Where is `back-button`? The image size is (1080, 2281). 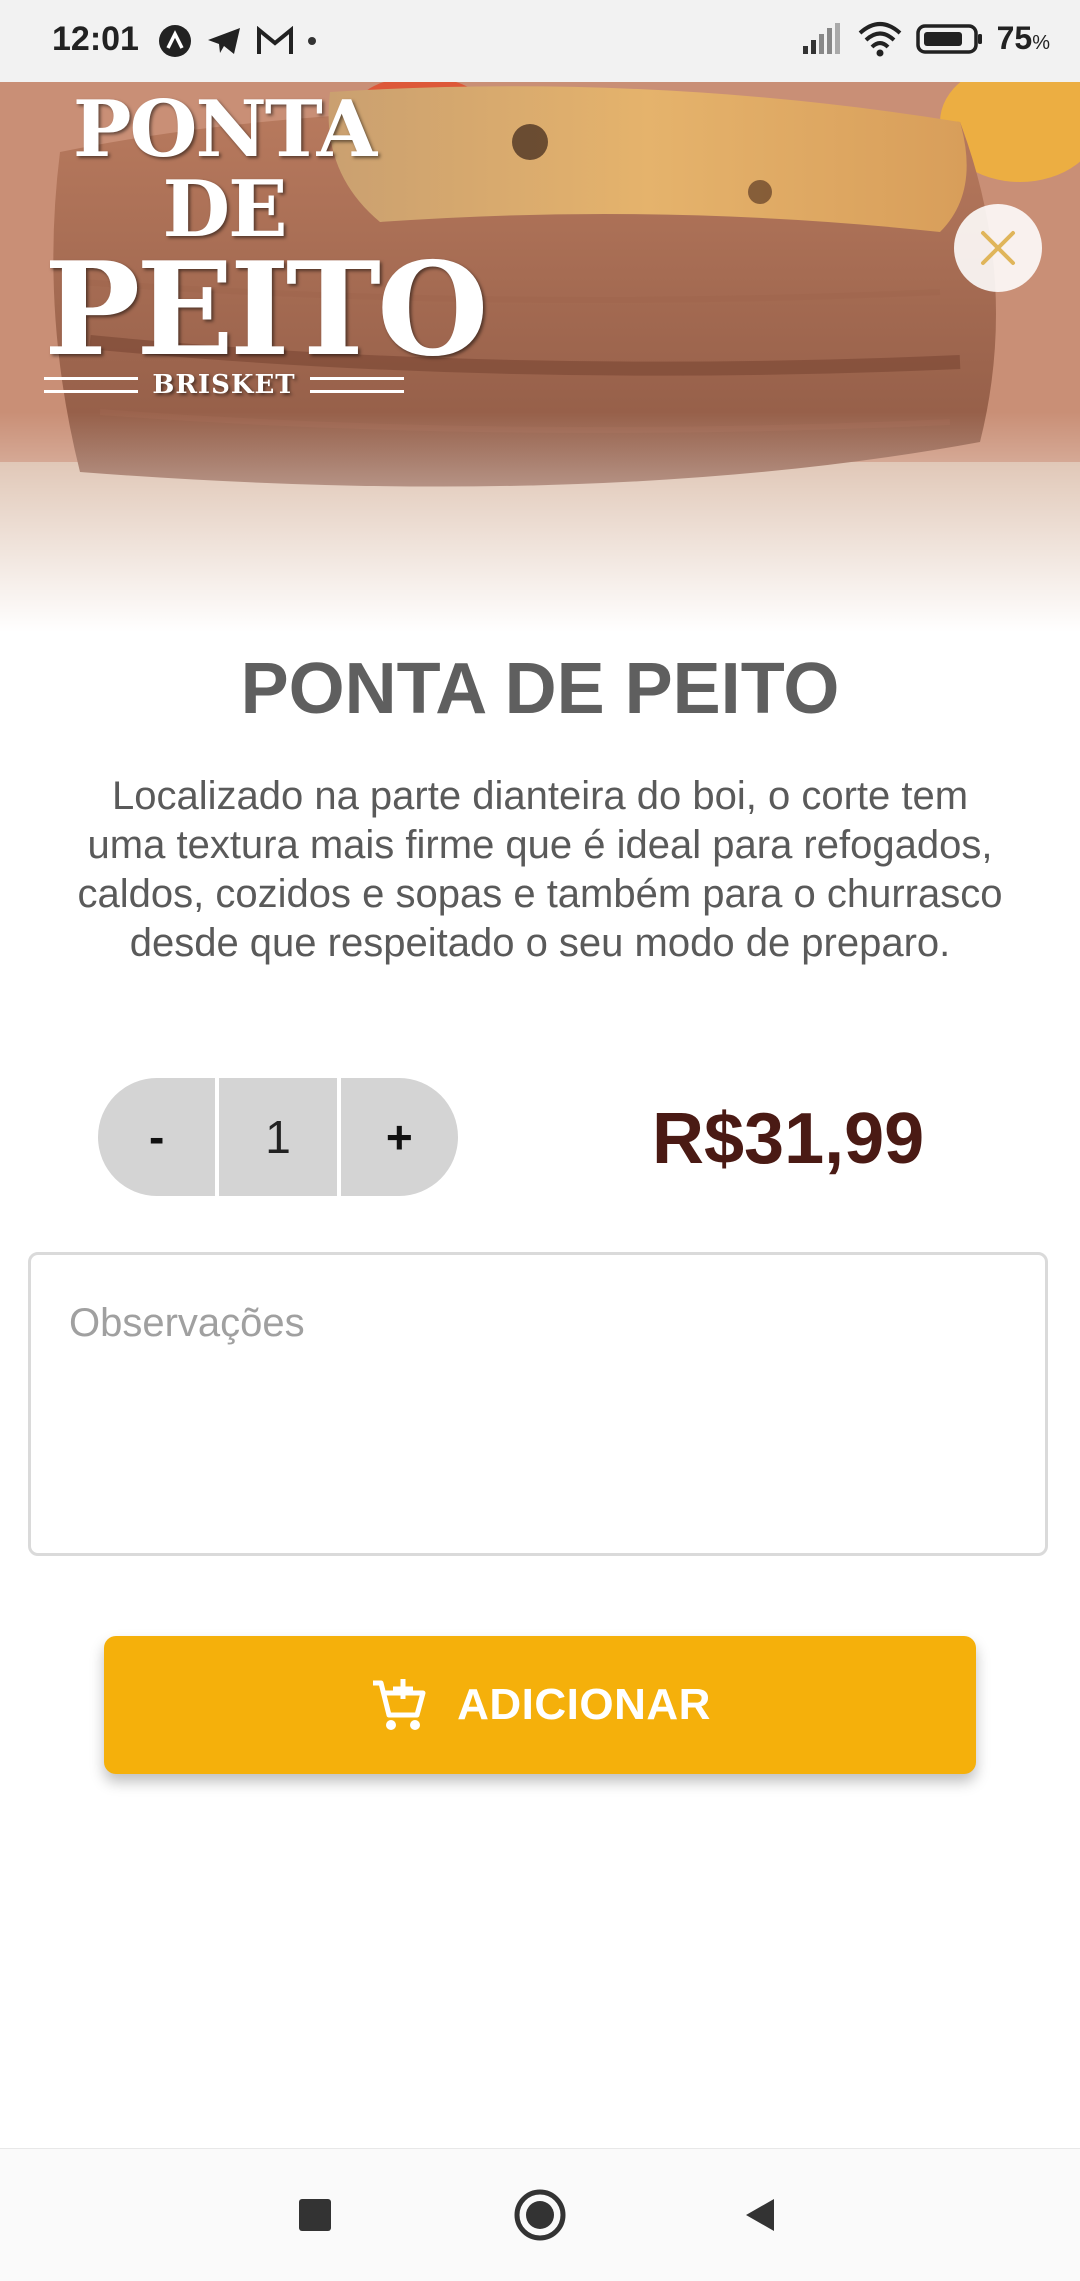 back-button is located at coordinates (760, 2215).